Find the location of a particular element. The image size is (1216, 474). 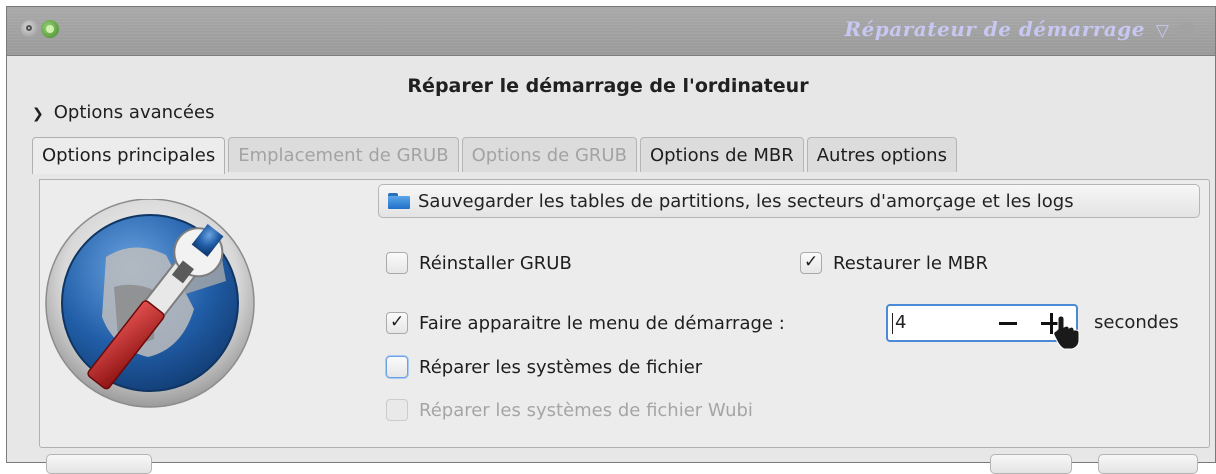

window-title: Réparateur de démarrage is located at coordinates (994, 29).